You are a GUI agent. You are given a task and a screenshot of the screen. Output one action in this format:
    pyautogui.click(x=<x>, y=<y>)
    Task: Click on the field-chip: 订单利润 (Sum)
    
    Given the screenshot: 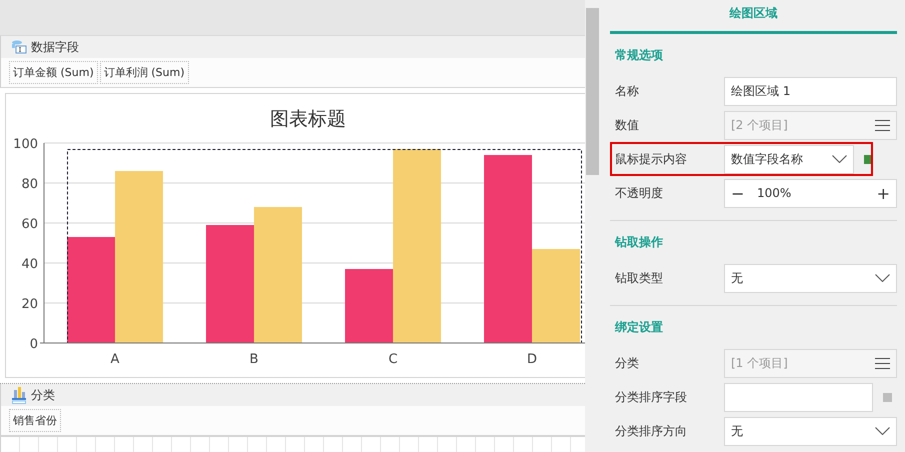 What is the action you would take?
    pyautogui.click(x=144, y=72)
    